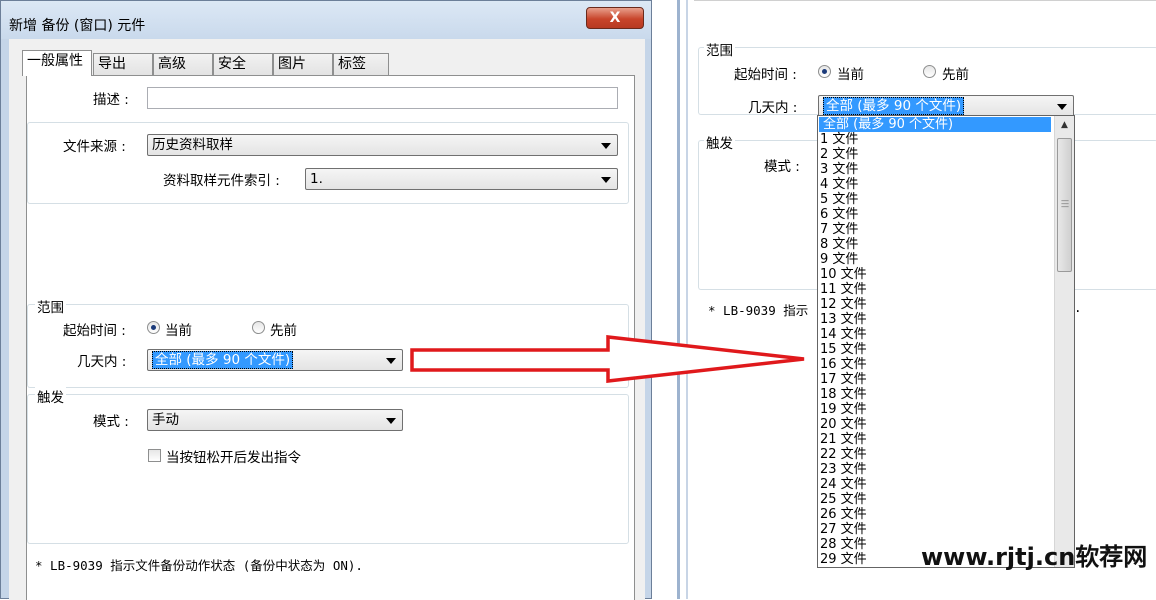 The height and width of the screenshot is (600, 1156). I want to click on description-label: 描述 :, so click(111, 100).